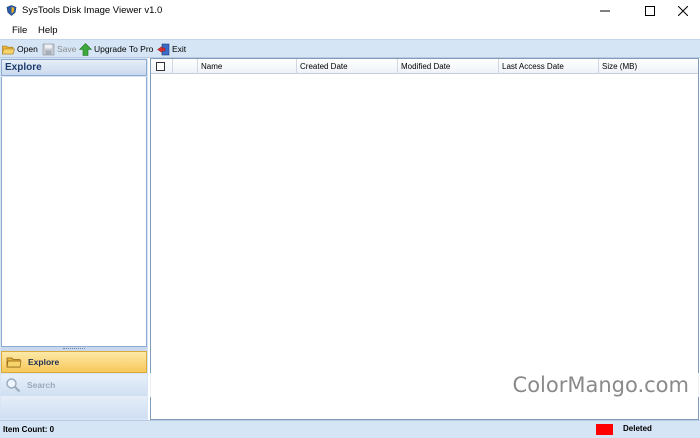 The height and width of the screenshot is (438, 700). Describe the element at coordinates (350, 48) in the screenshot. I see `toolbar: Open Save Upgrade To Pro Exit` at that location.